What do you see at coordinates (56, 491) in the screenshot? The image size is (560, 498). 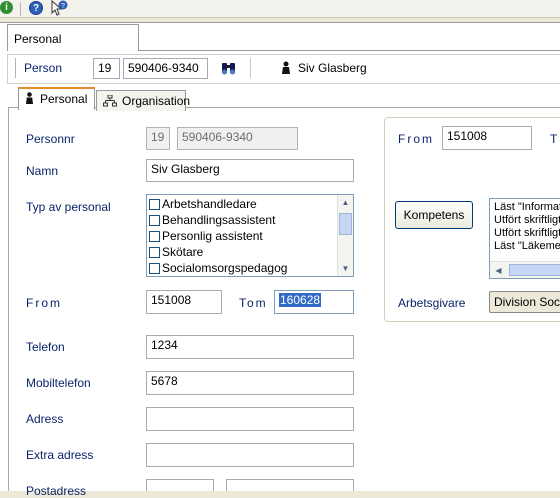 I see `postadress-label: Postadress` at bounding box center [56, 491].